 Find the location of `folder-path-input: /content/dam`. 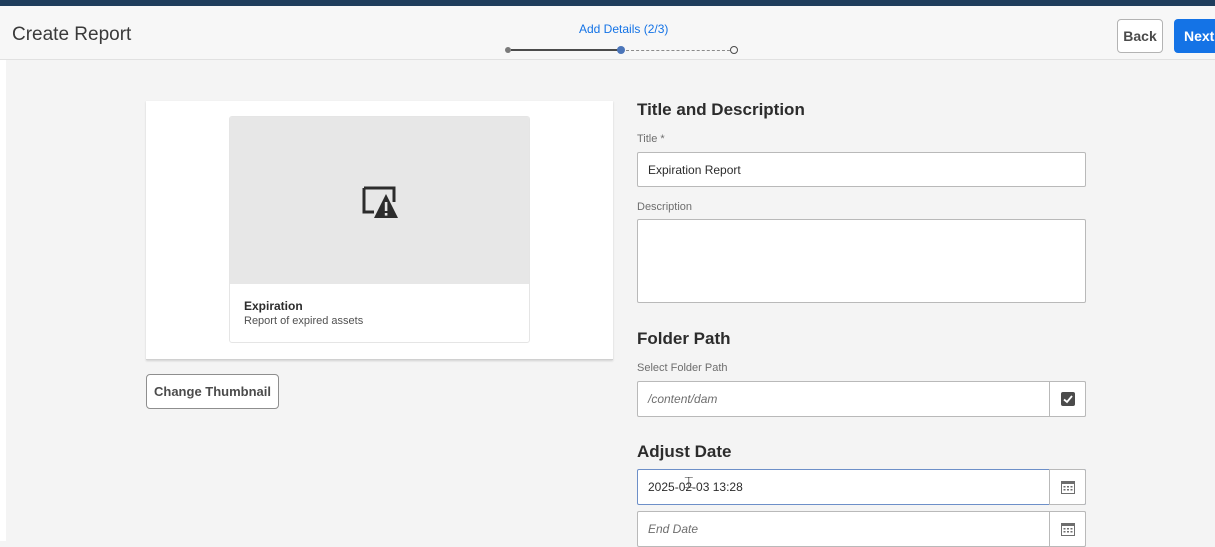

folder-path-input: /content/dam is located at coordinates (861, 399).